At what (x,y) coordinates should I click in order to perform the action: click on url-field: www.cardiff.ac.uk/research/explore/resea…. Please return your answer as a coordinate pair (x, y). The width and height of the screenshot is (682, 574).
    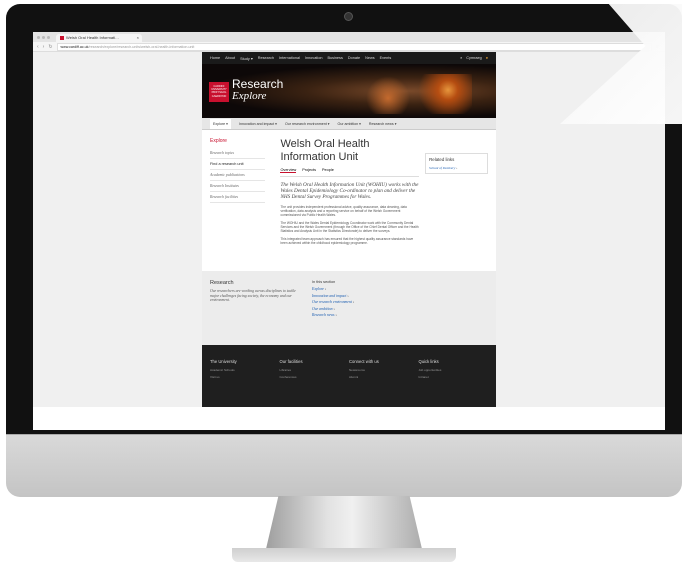
    Looking at the image, I should click on (354, 46).